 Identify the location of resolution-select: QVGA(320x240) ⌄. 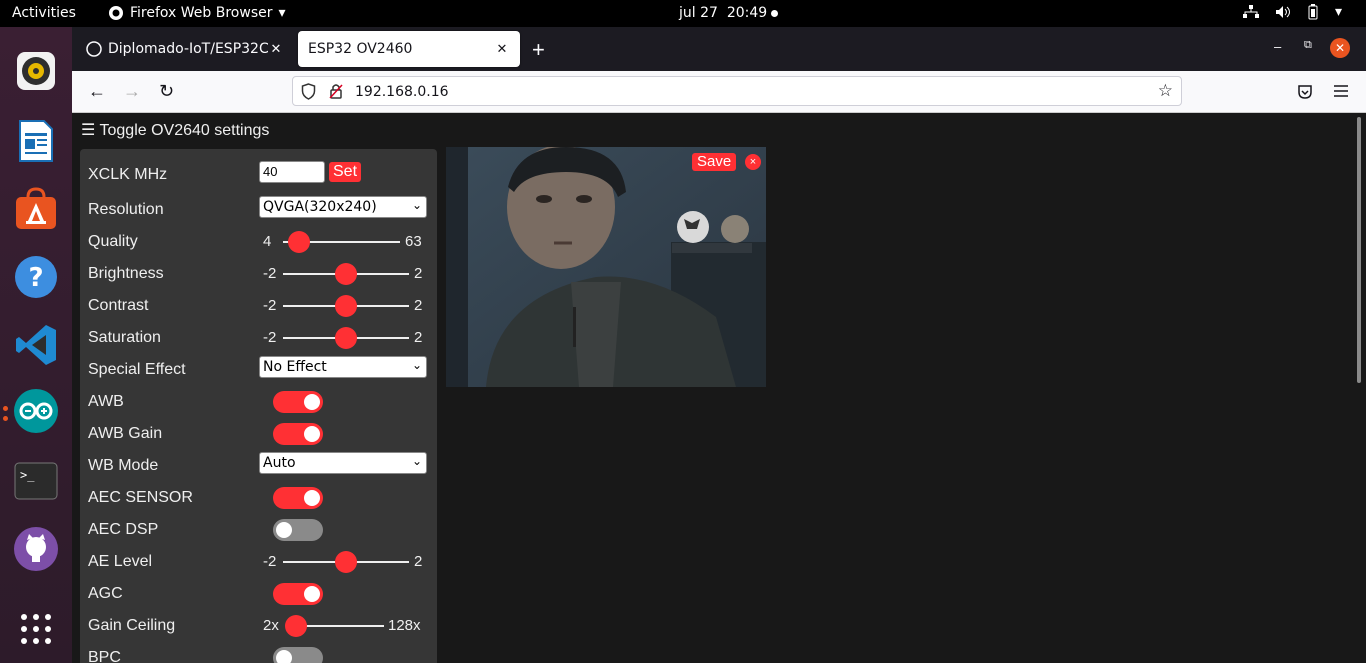
(343, 207).